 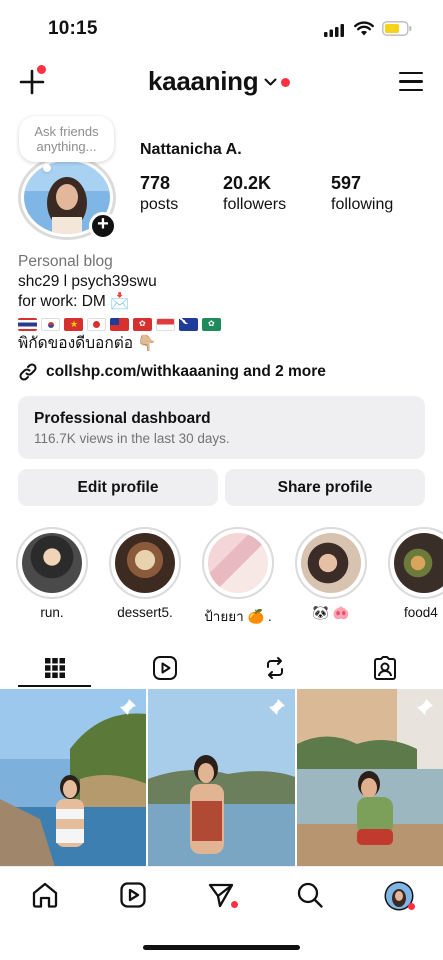 I want to click on search-tab, so click(x=310, y=895).